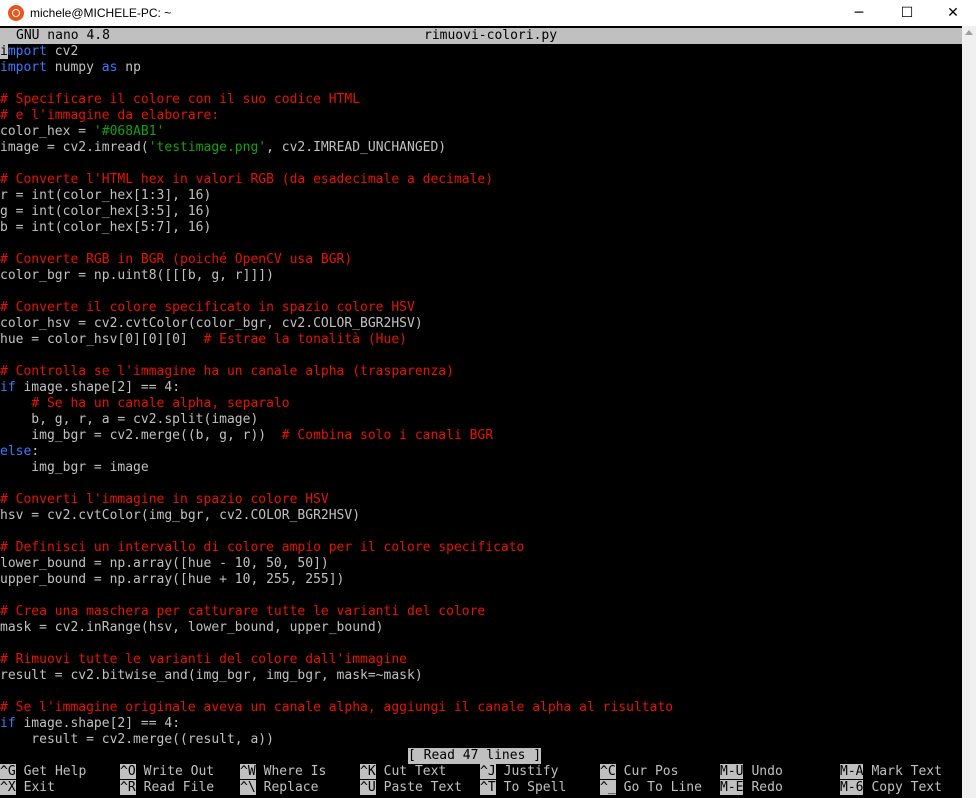  I want to click on shortcut-item: ^C Cur Pos, so click(639, 772).